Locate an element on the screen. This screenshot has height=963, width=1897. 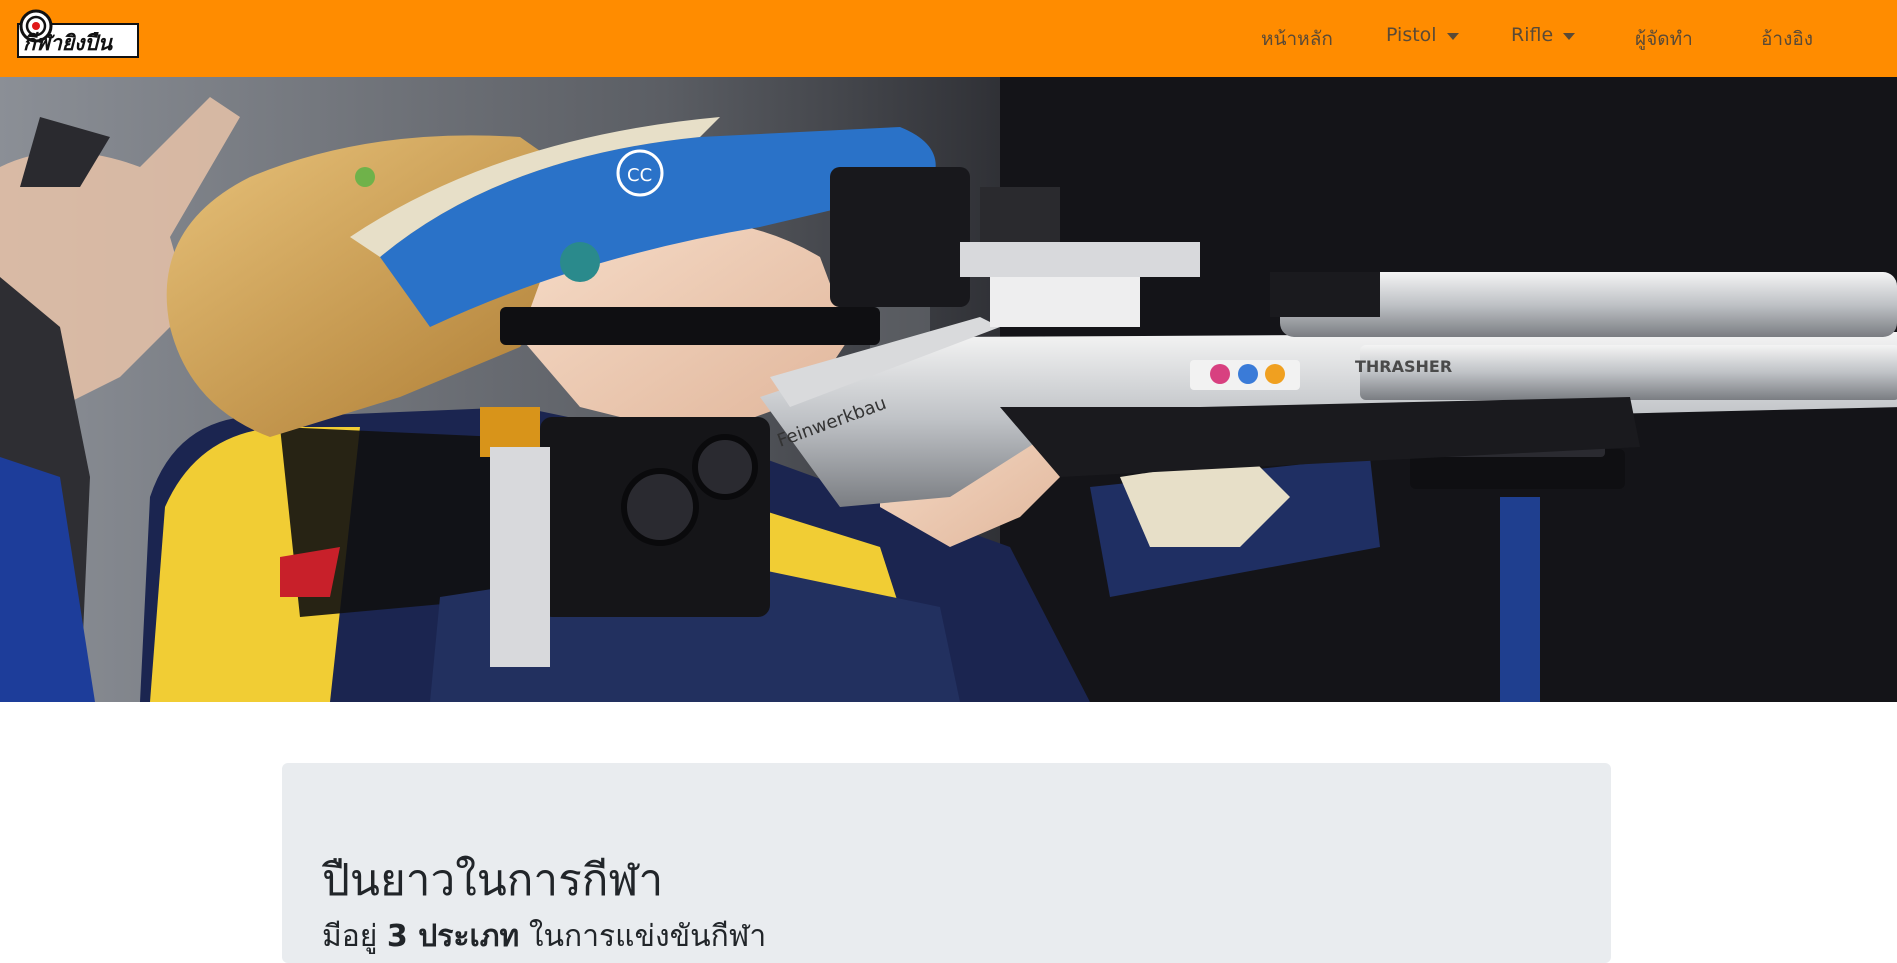
nav-organizer-label: ผู้จัดทำ is located at coordinates (1664, 39).